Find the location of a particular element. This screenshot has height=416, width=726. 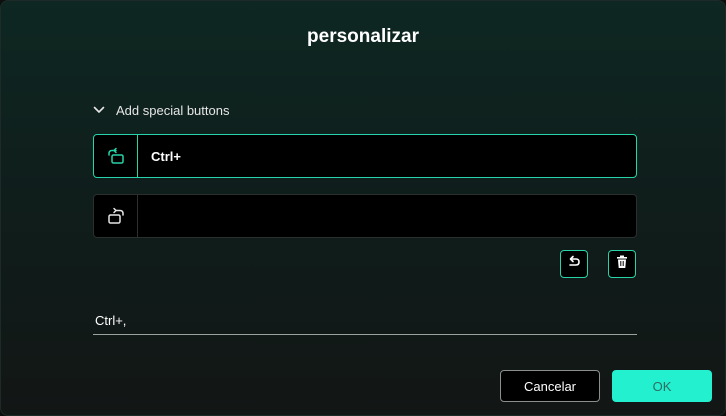

rotate-ccw-screen-icon is located at coordinates (116, 156).